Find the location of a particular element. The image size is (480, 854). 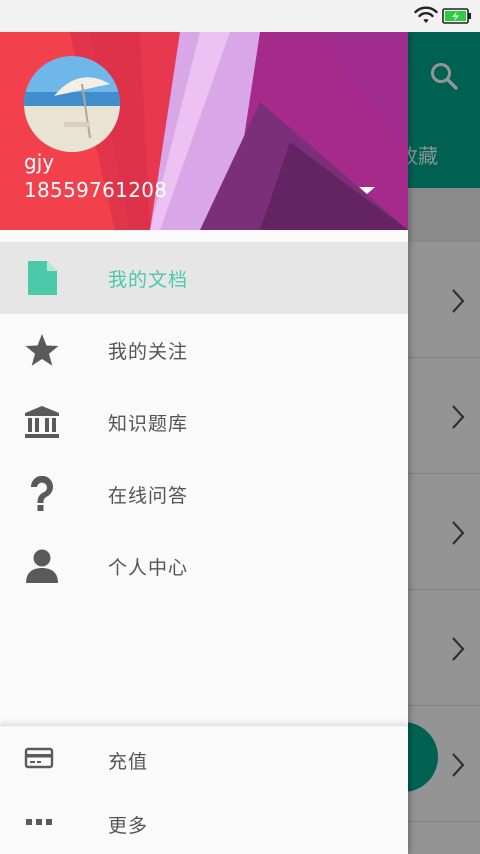

user-phone: 18559761208 is located at coordinates (96, 190).